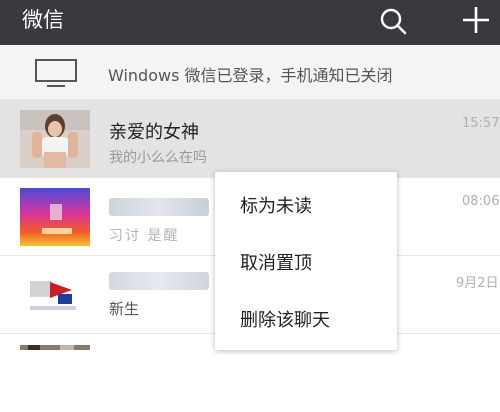  What do you see at coordinates (276, 263) in the screenshot?
I see `menu-item-label: 取消置顶` at bounding box center [276, 263].